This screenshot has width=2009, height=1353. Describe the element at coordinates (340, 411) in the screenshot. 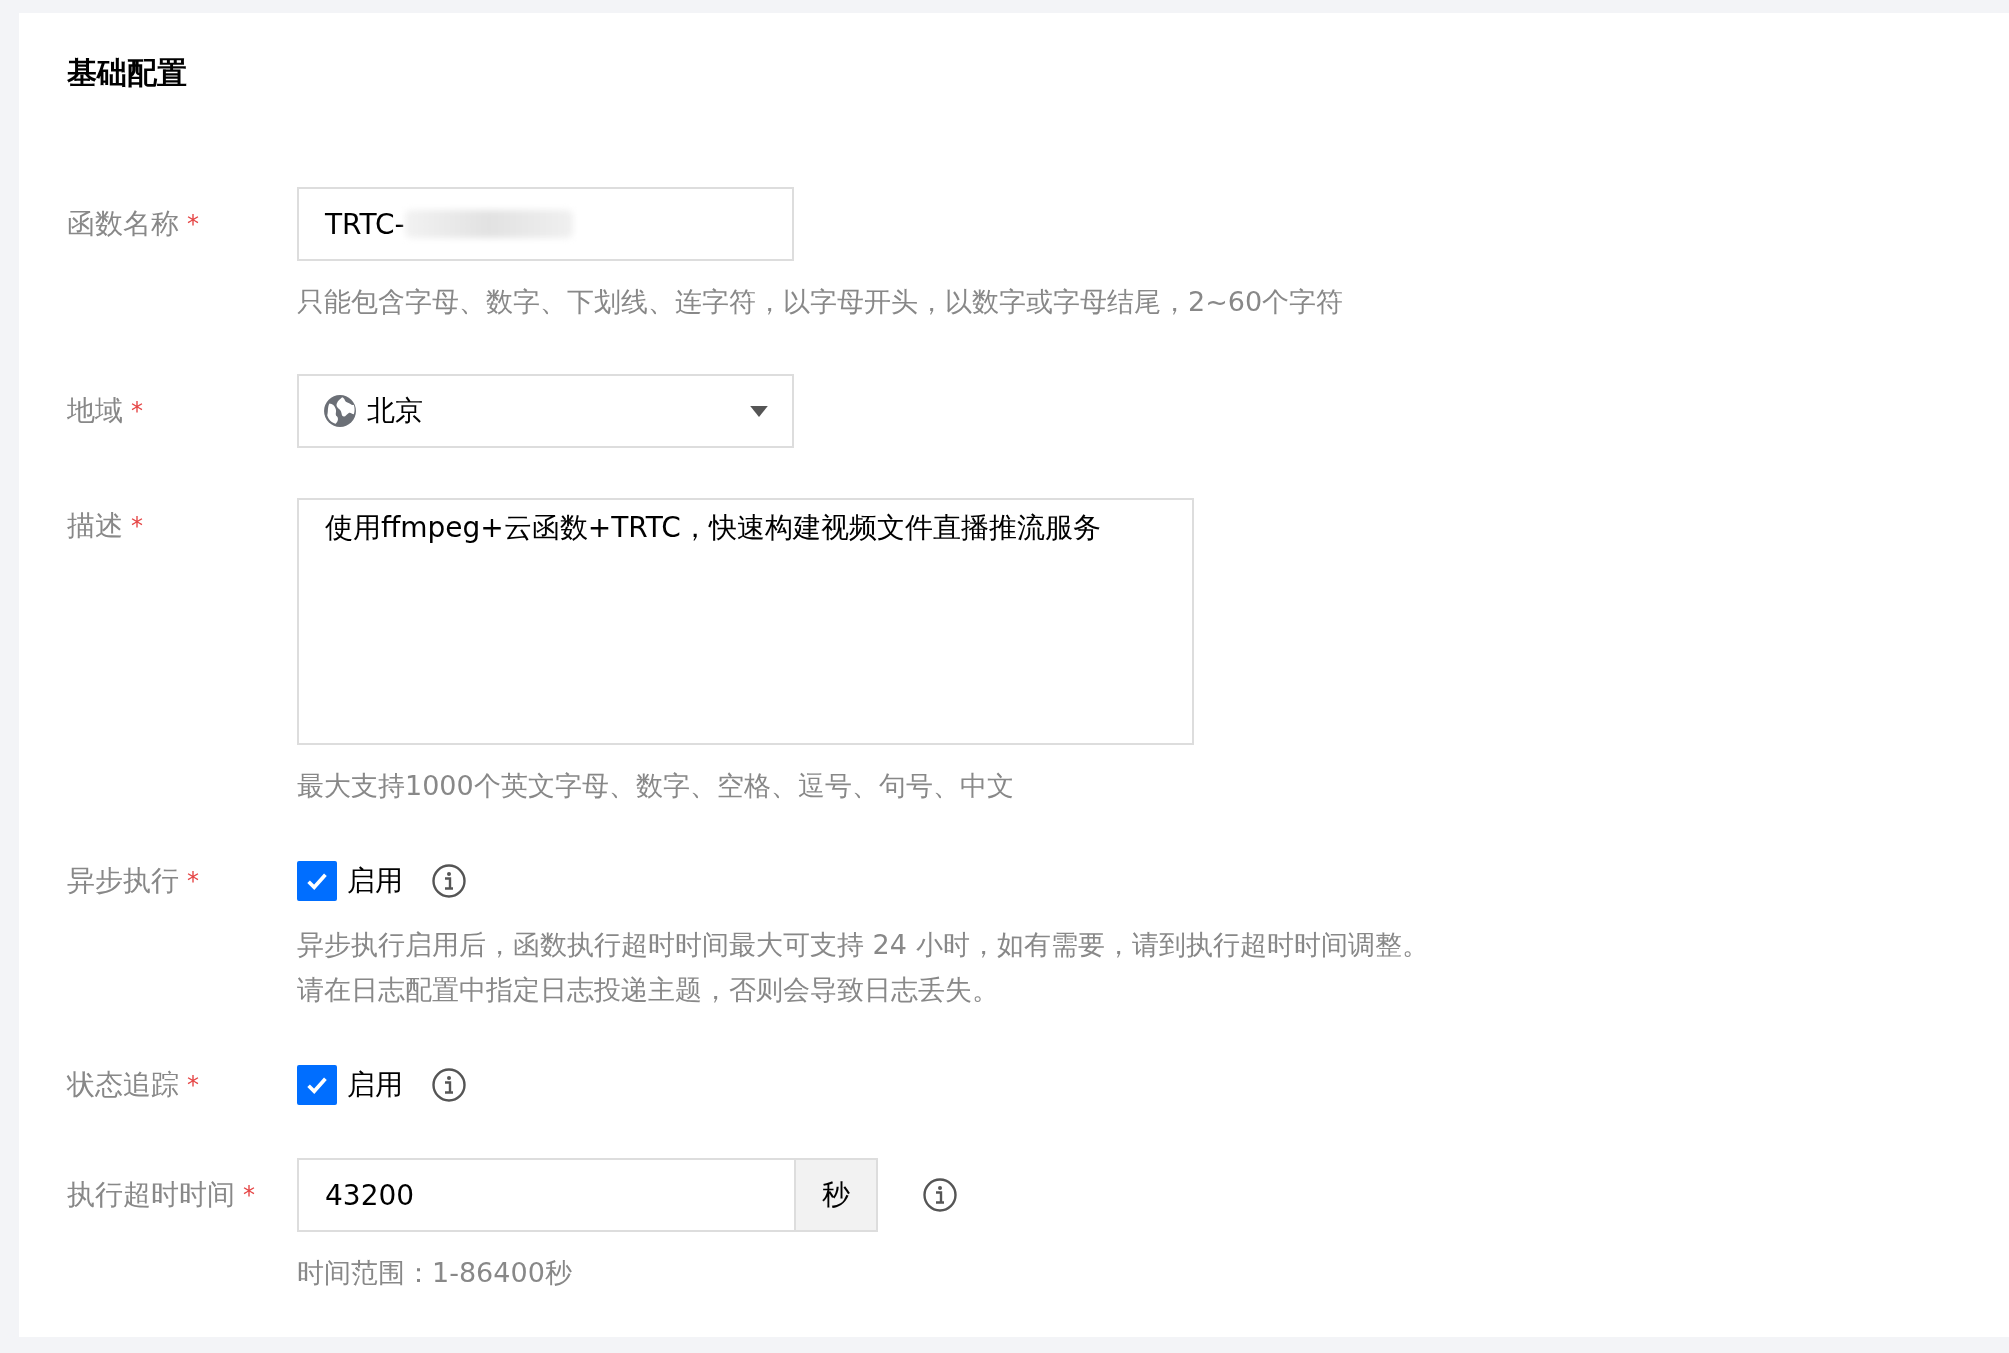

I see `globe-icon` at that location.